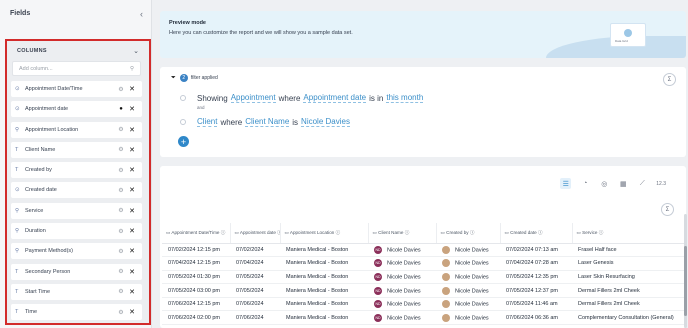 The image size is (688, 328). Describe the element at coordinates (642, 184) in the screenshot. I see `line-chart-icon: ⟋` at that location.